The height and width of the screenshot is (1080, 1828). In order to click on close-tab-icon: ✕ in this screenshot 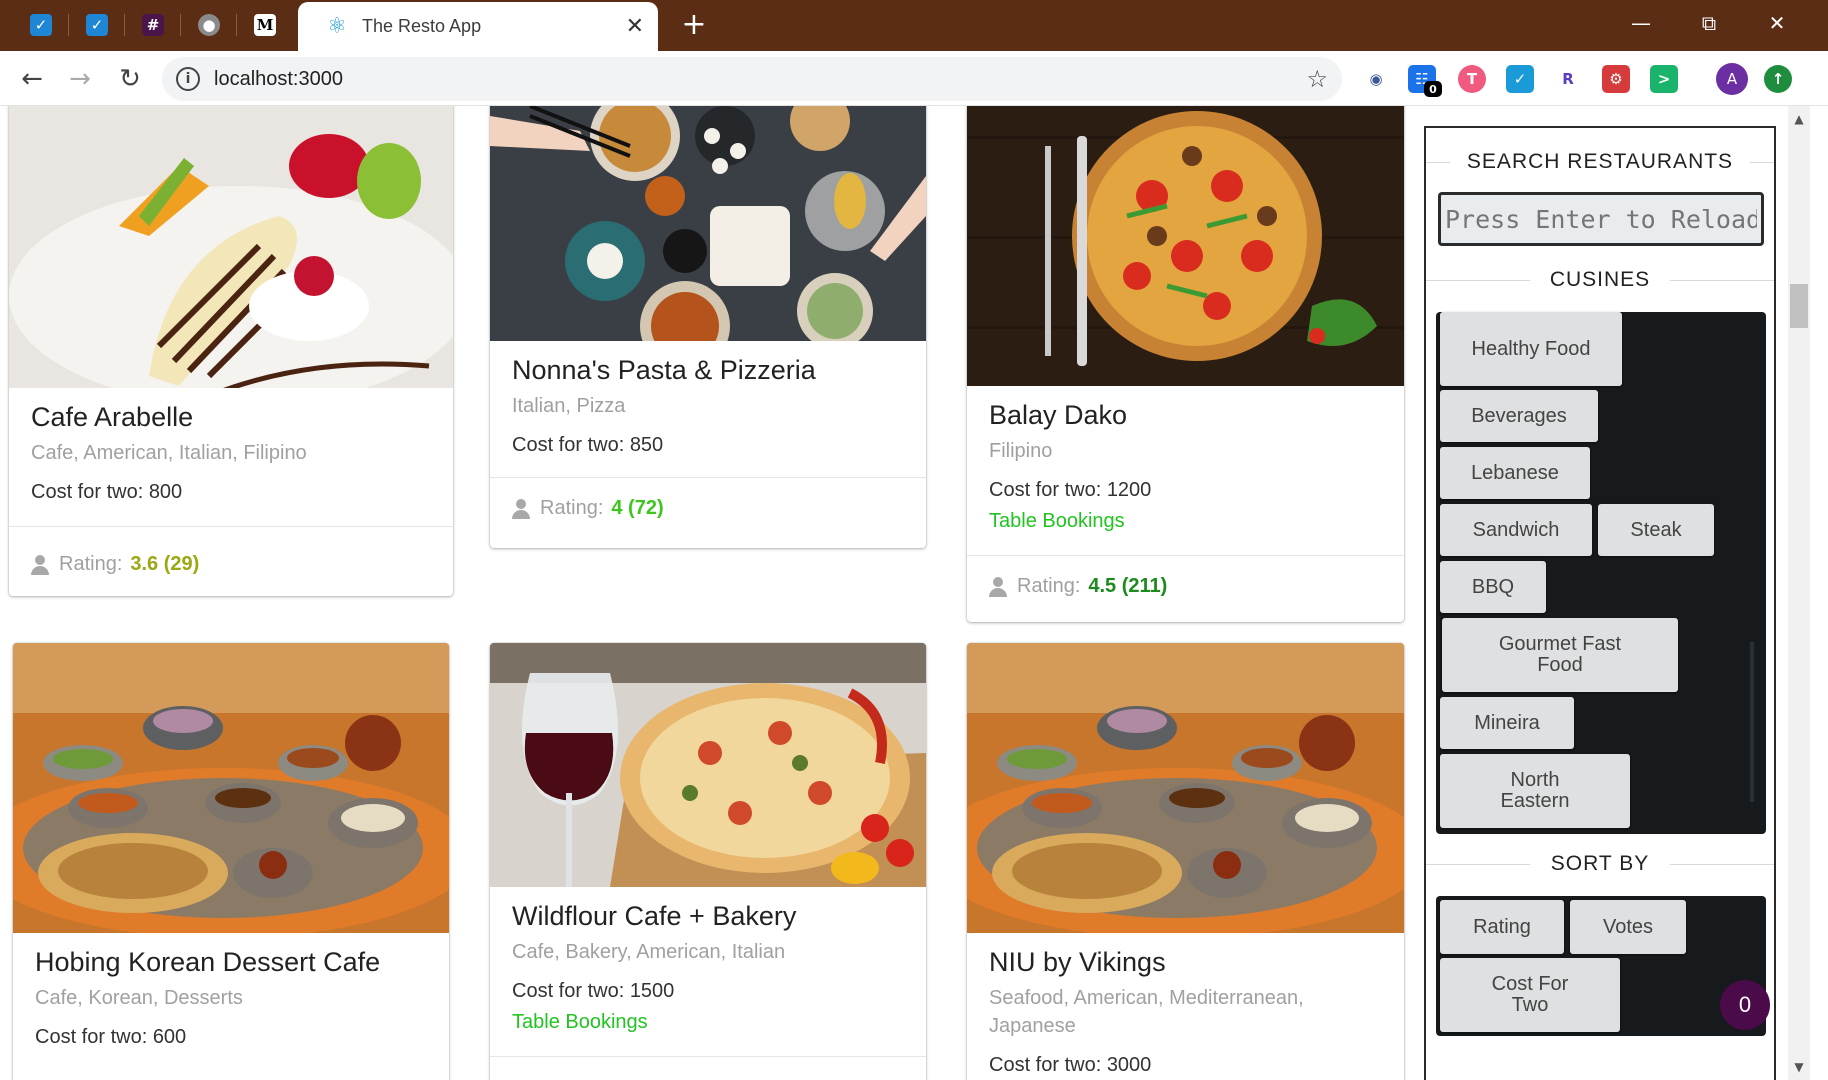, I will do `click(635, 26)`.